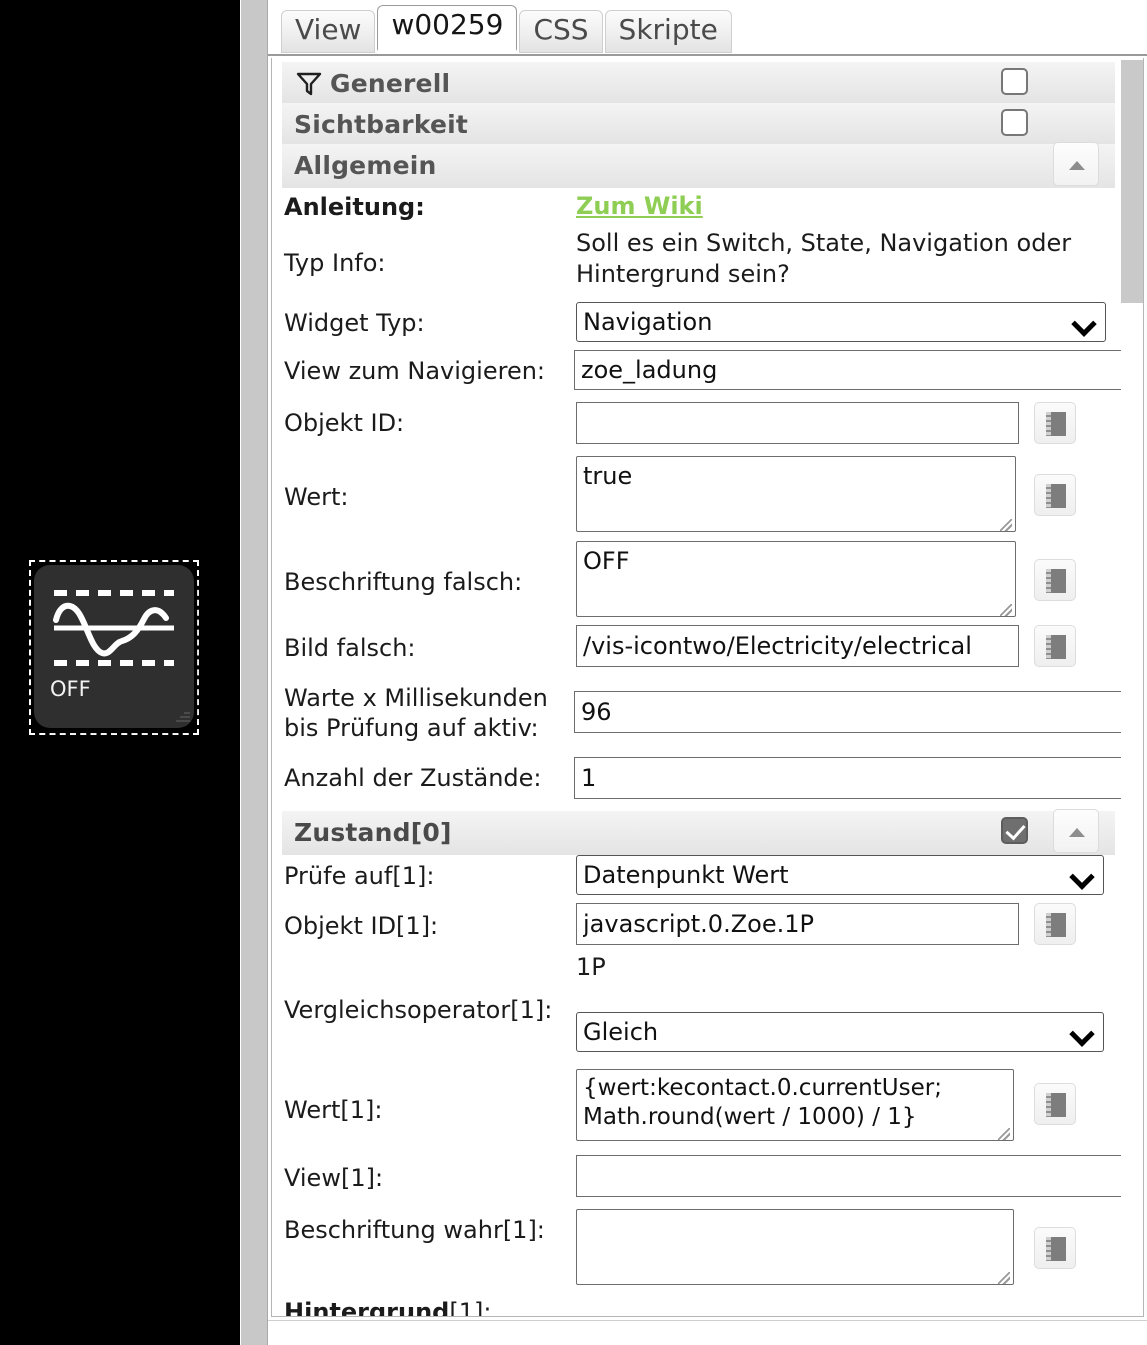 This screenshot has height=1345, width=1147. I want to click on beschriftung-falsch-textarea-wrap: OFF, so click(796, 581).